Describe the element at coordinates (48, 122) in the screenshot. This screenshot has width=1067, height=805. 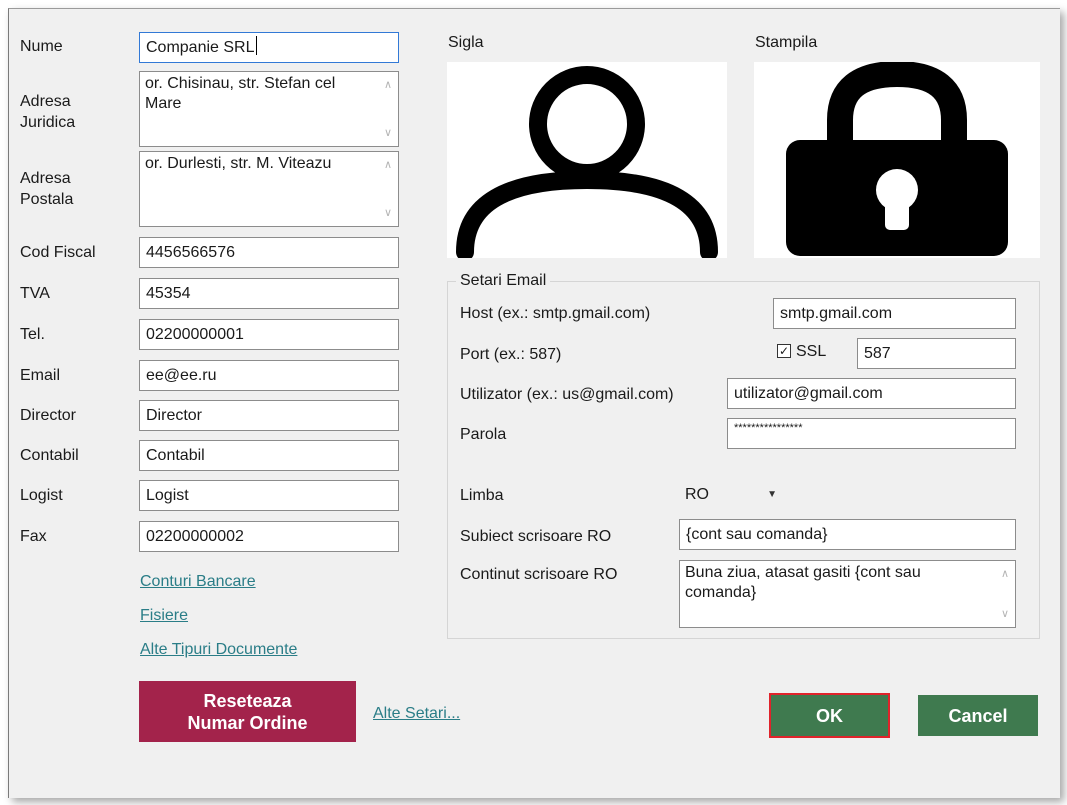
I see `label-adresa-juridica-2: Juridica` at that location.